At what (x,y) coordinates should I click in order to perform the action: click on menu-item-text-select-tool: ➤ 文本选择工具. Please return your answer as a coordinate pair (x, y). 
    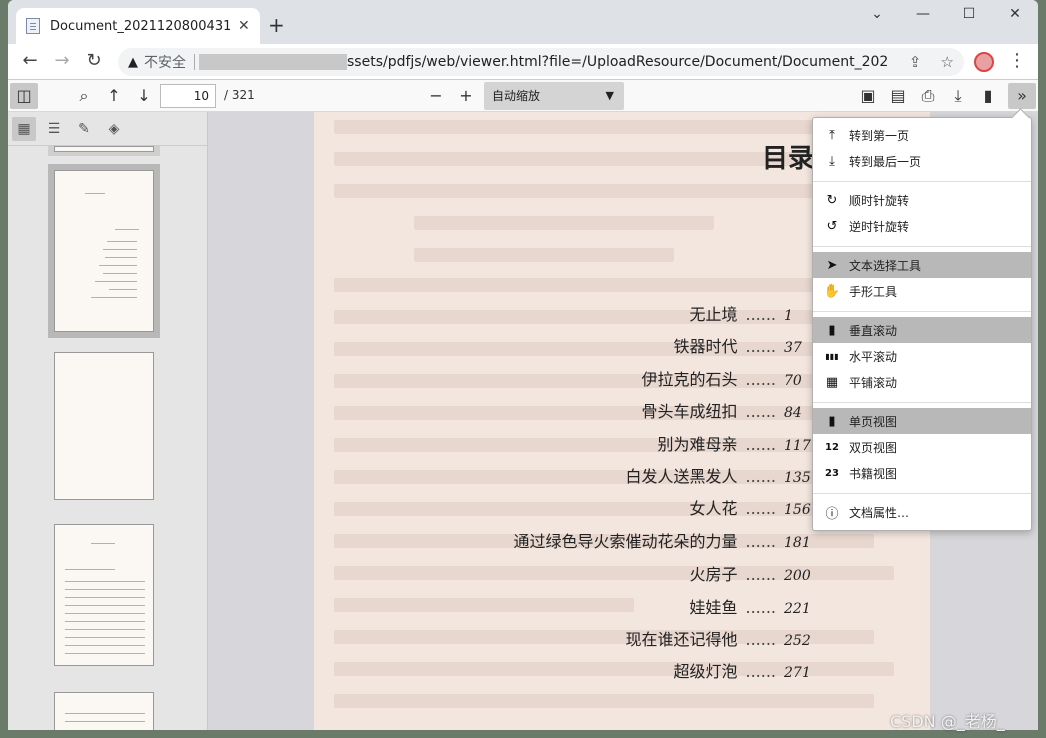
    Looking at the image, I should click on (922, 265).